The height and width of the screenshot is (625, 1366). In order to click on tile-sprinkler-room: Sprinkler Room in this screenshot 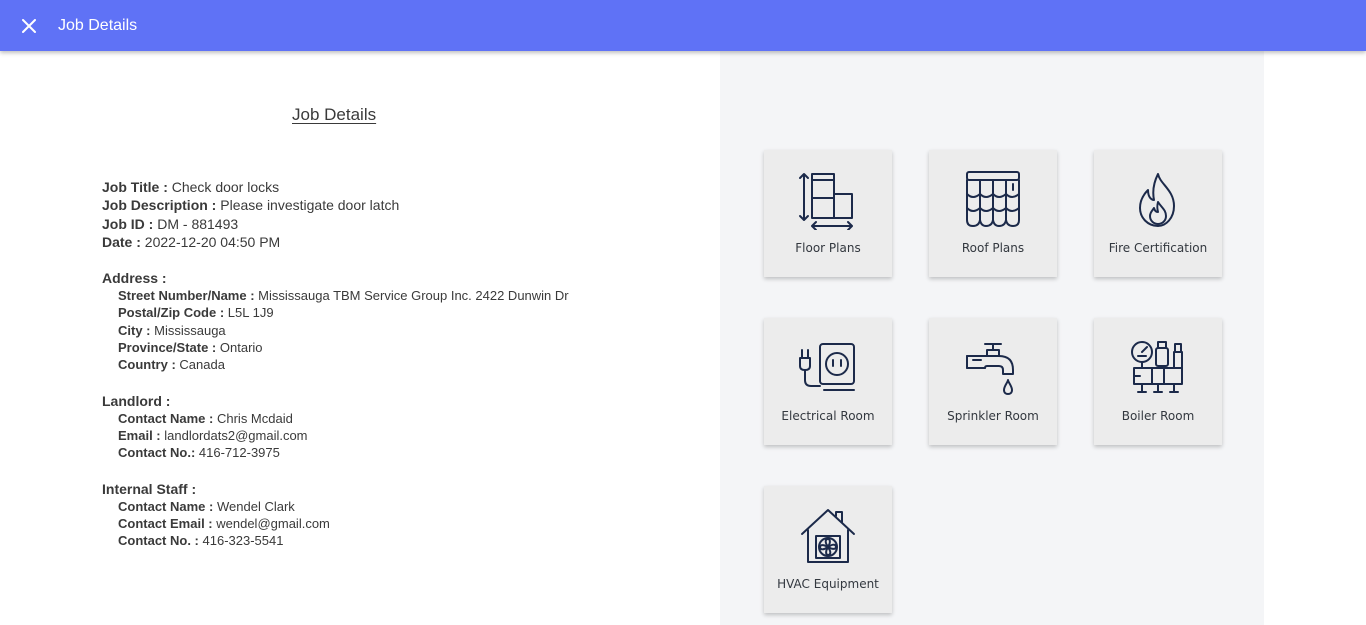, I will do `click(993, 381)`.